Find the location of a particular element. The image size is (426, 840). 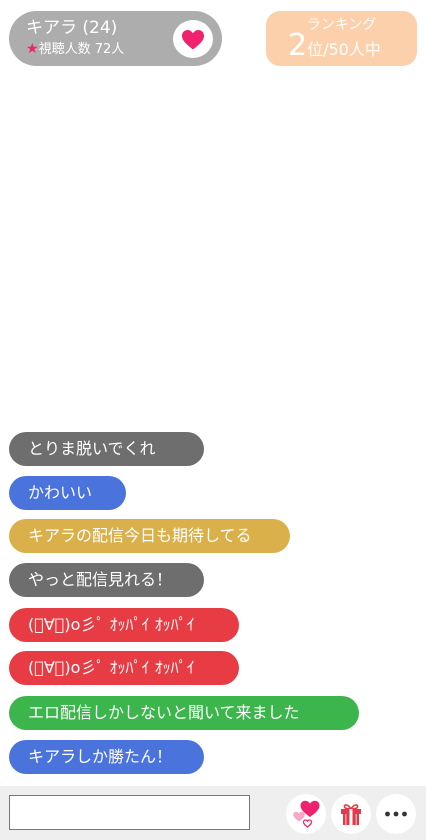

bottom-bar is located at coordinates (213, 813).